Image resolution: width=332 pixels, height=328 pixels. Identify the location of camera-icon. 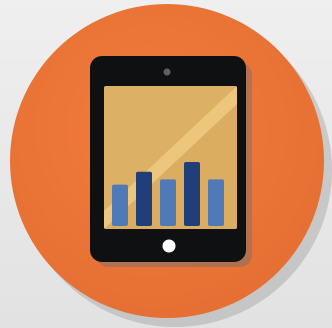
(167, 72).